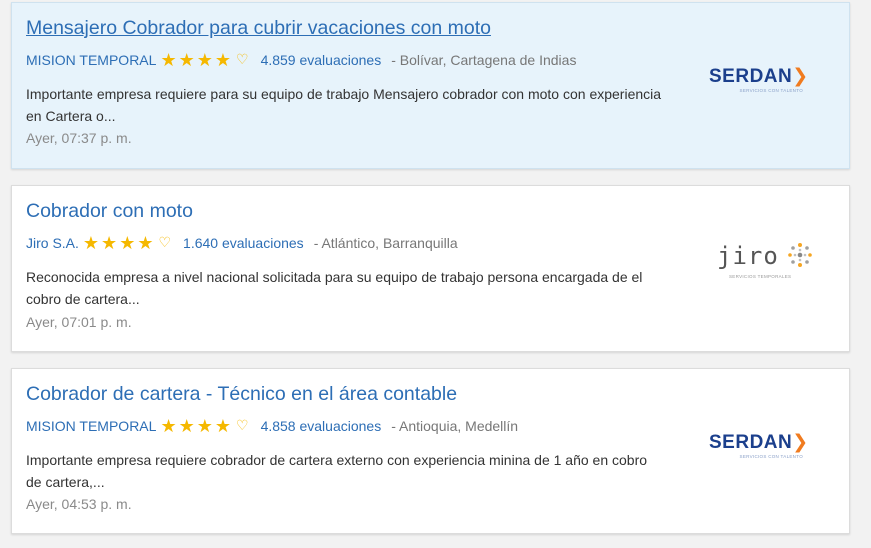 This screenshot has width=871, height=548. I want to click on job-title-link: Cobrador con moto, so click(109, 211).